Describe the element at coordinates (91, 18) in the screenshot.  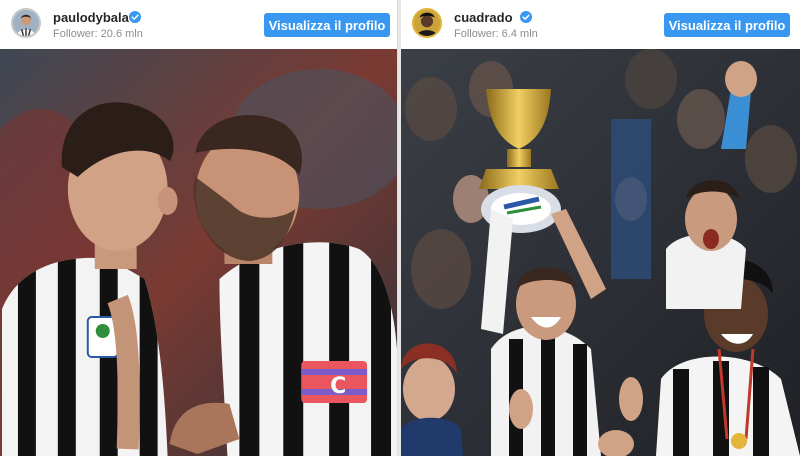
I see `username: paulodybala` at that location.